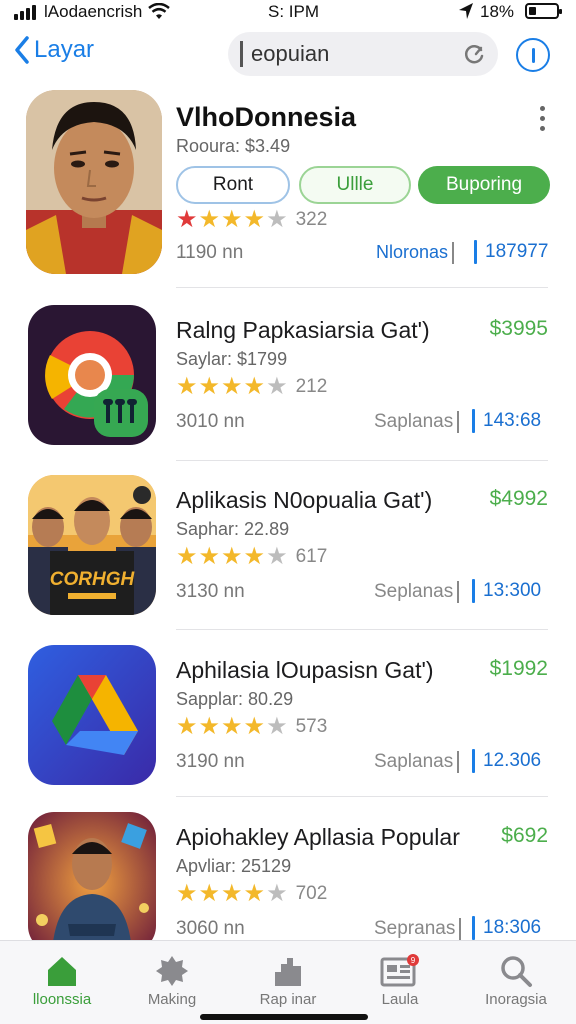 This screenshot has height=1024, width=576. Describe the element at coordinates (506, 761) in the screenshot. I see `app-meta-right: 12.306` at that location.